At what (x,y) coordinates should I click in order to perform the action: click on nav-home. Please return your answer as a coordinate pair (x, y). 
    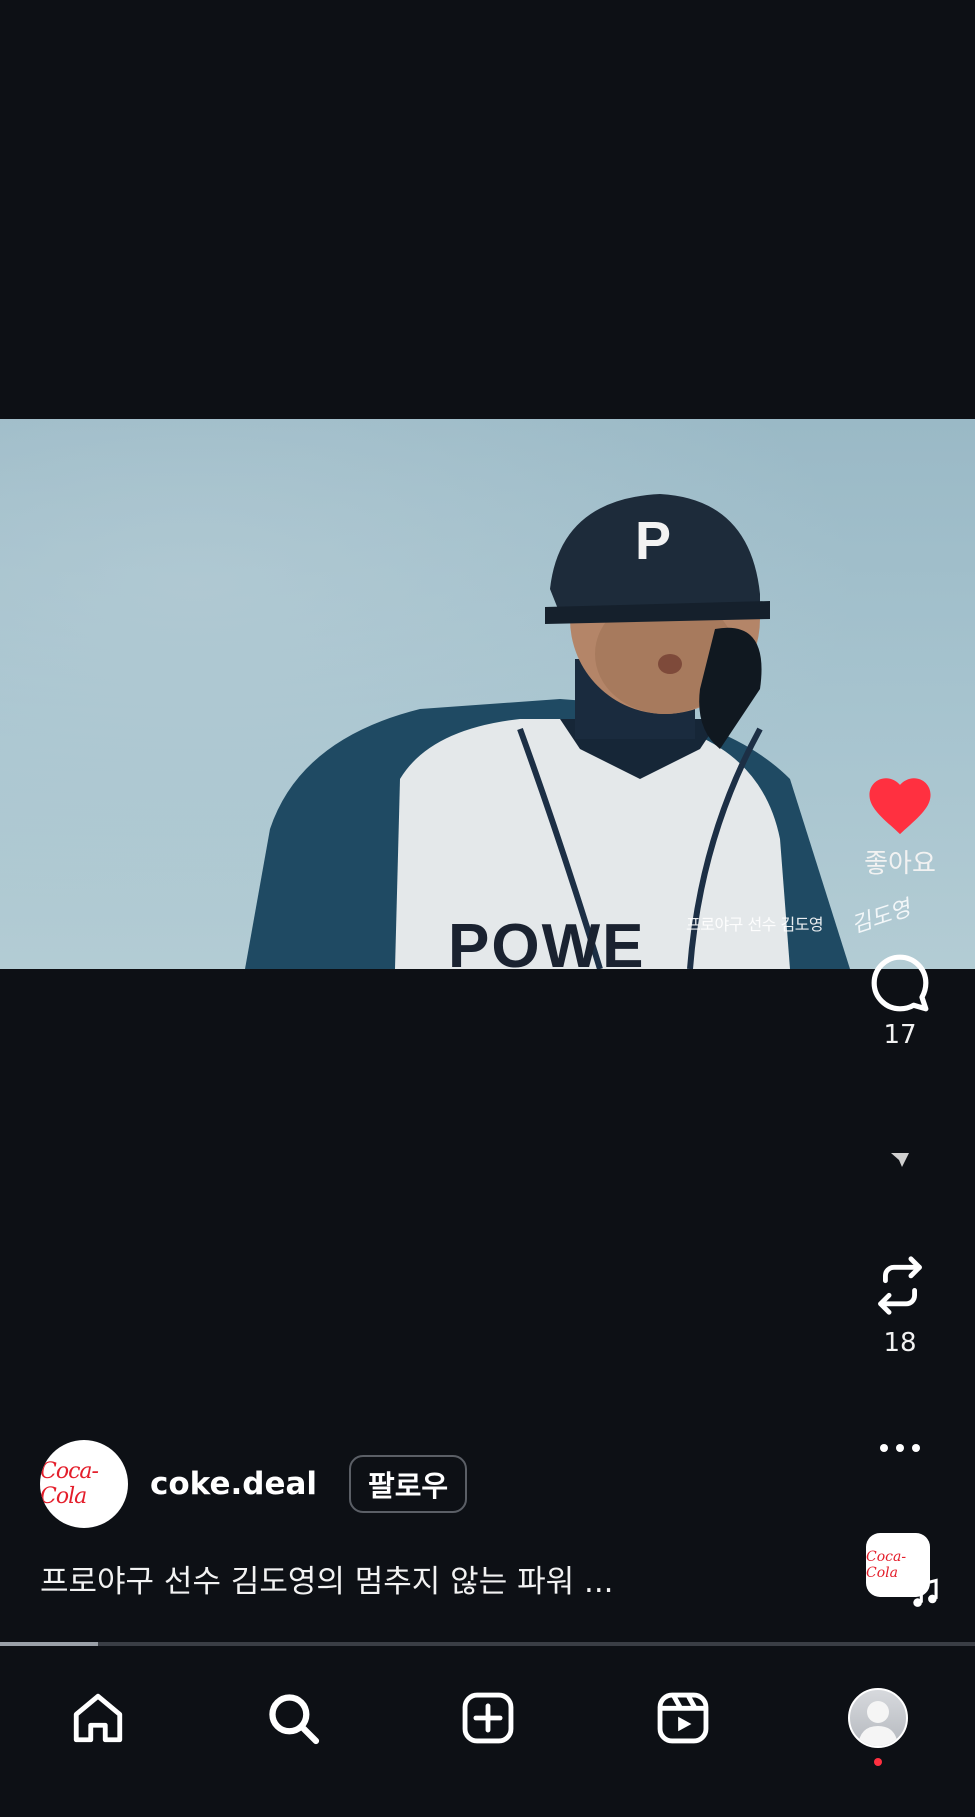
    Looking at the image, I should click on (98, 1718).